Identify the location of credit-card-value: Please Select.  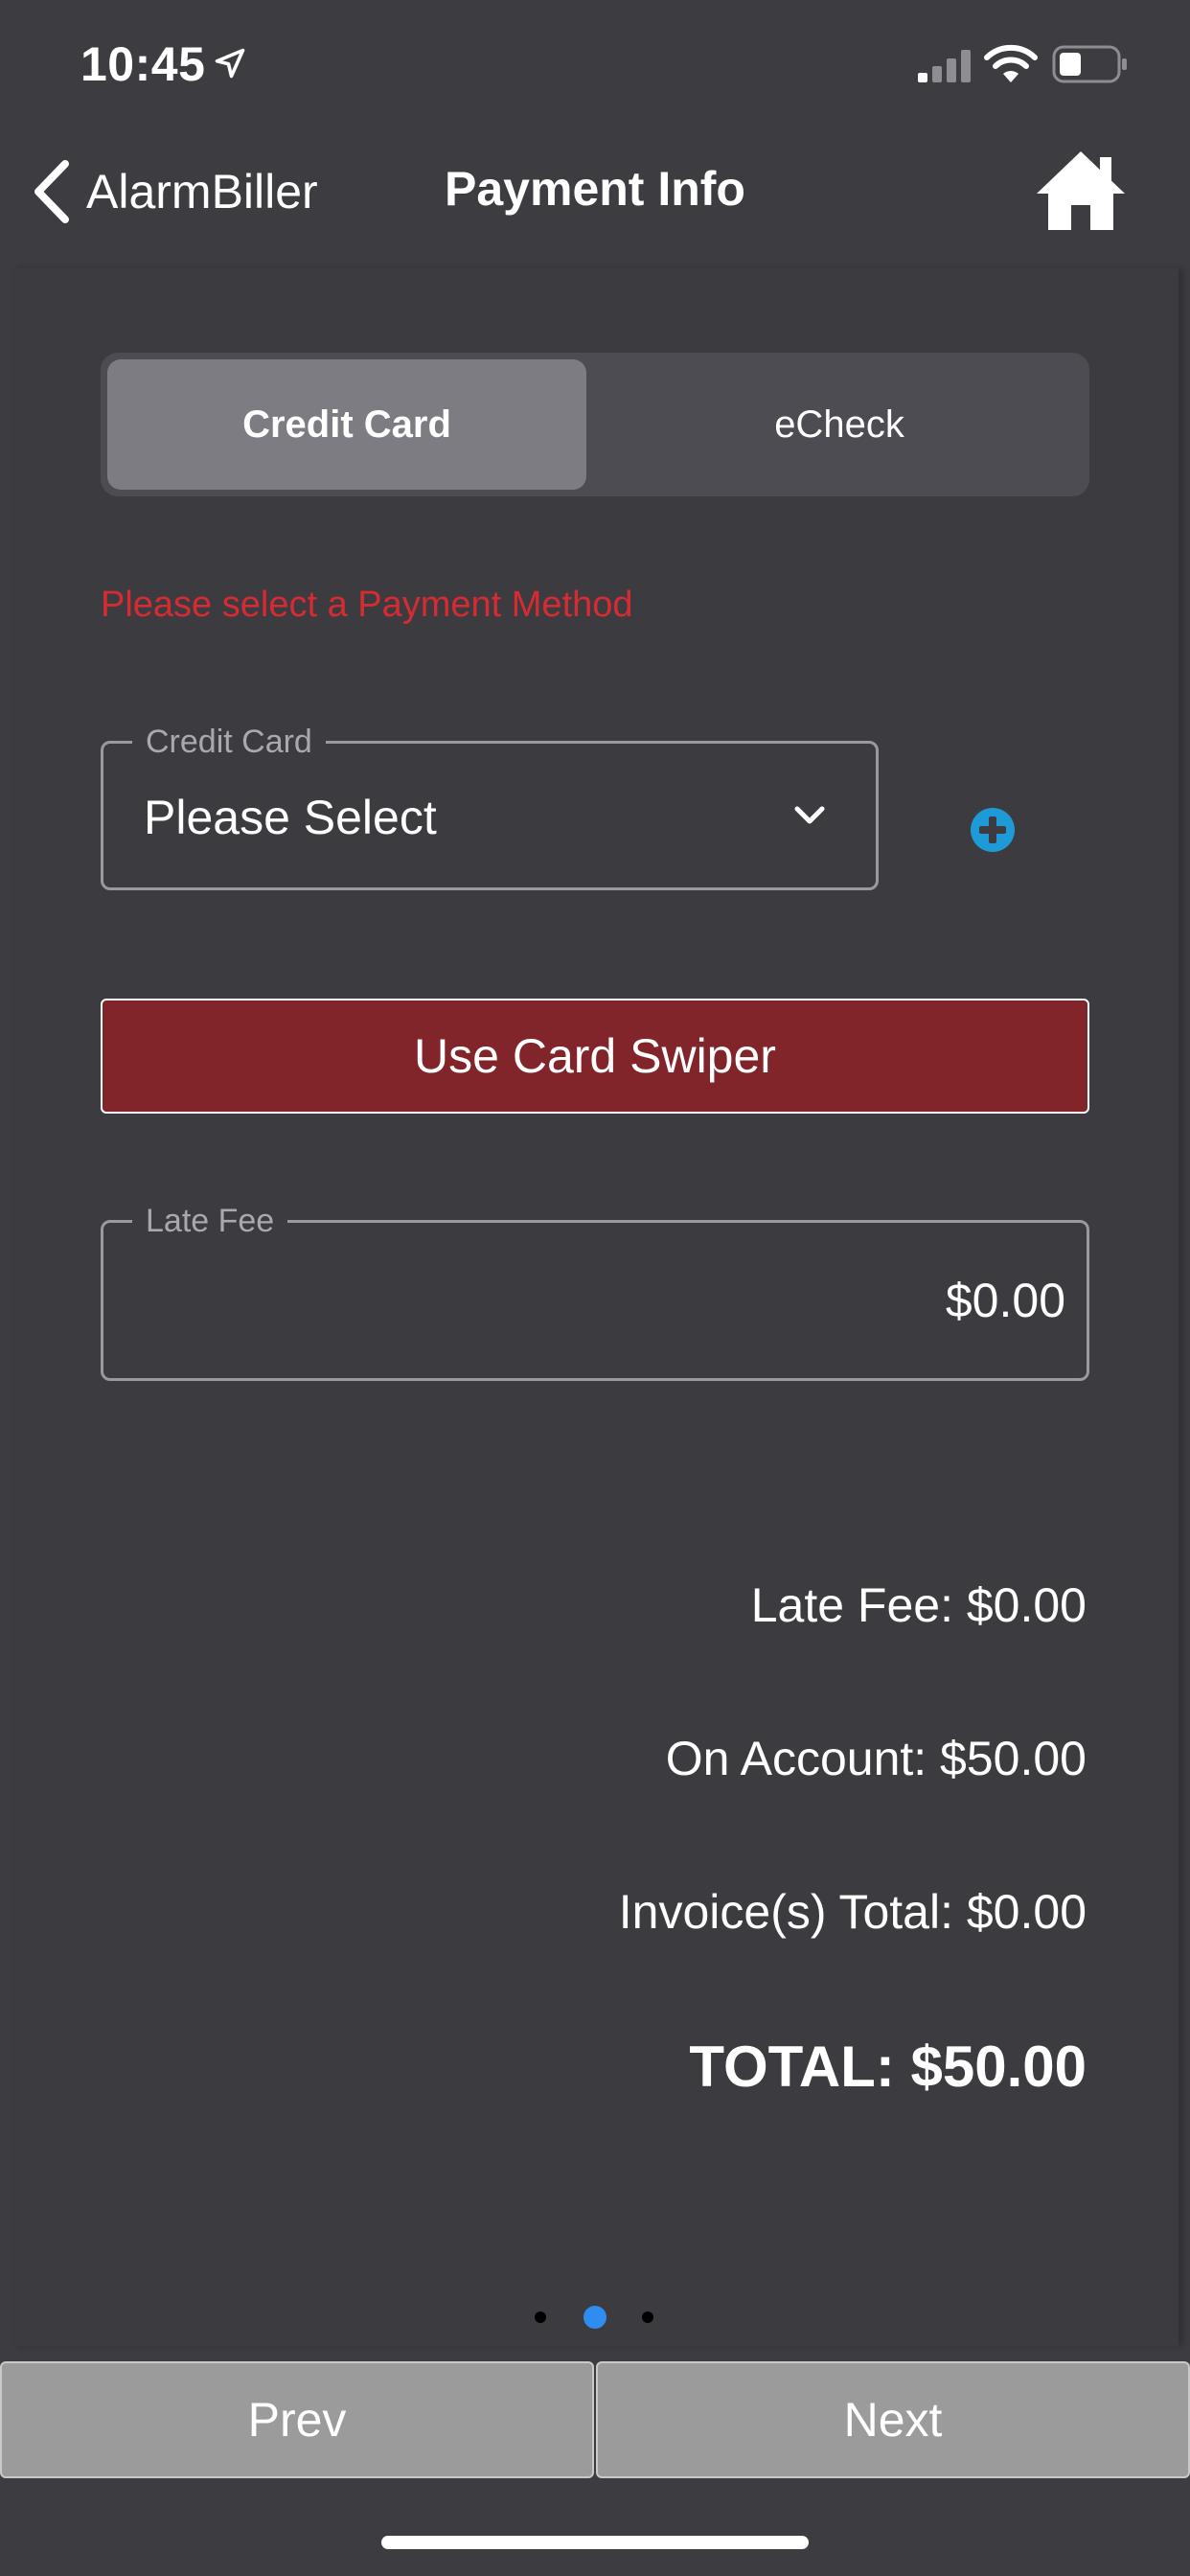
(290, 817).